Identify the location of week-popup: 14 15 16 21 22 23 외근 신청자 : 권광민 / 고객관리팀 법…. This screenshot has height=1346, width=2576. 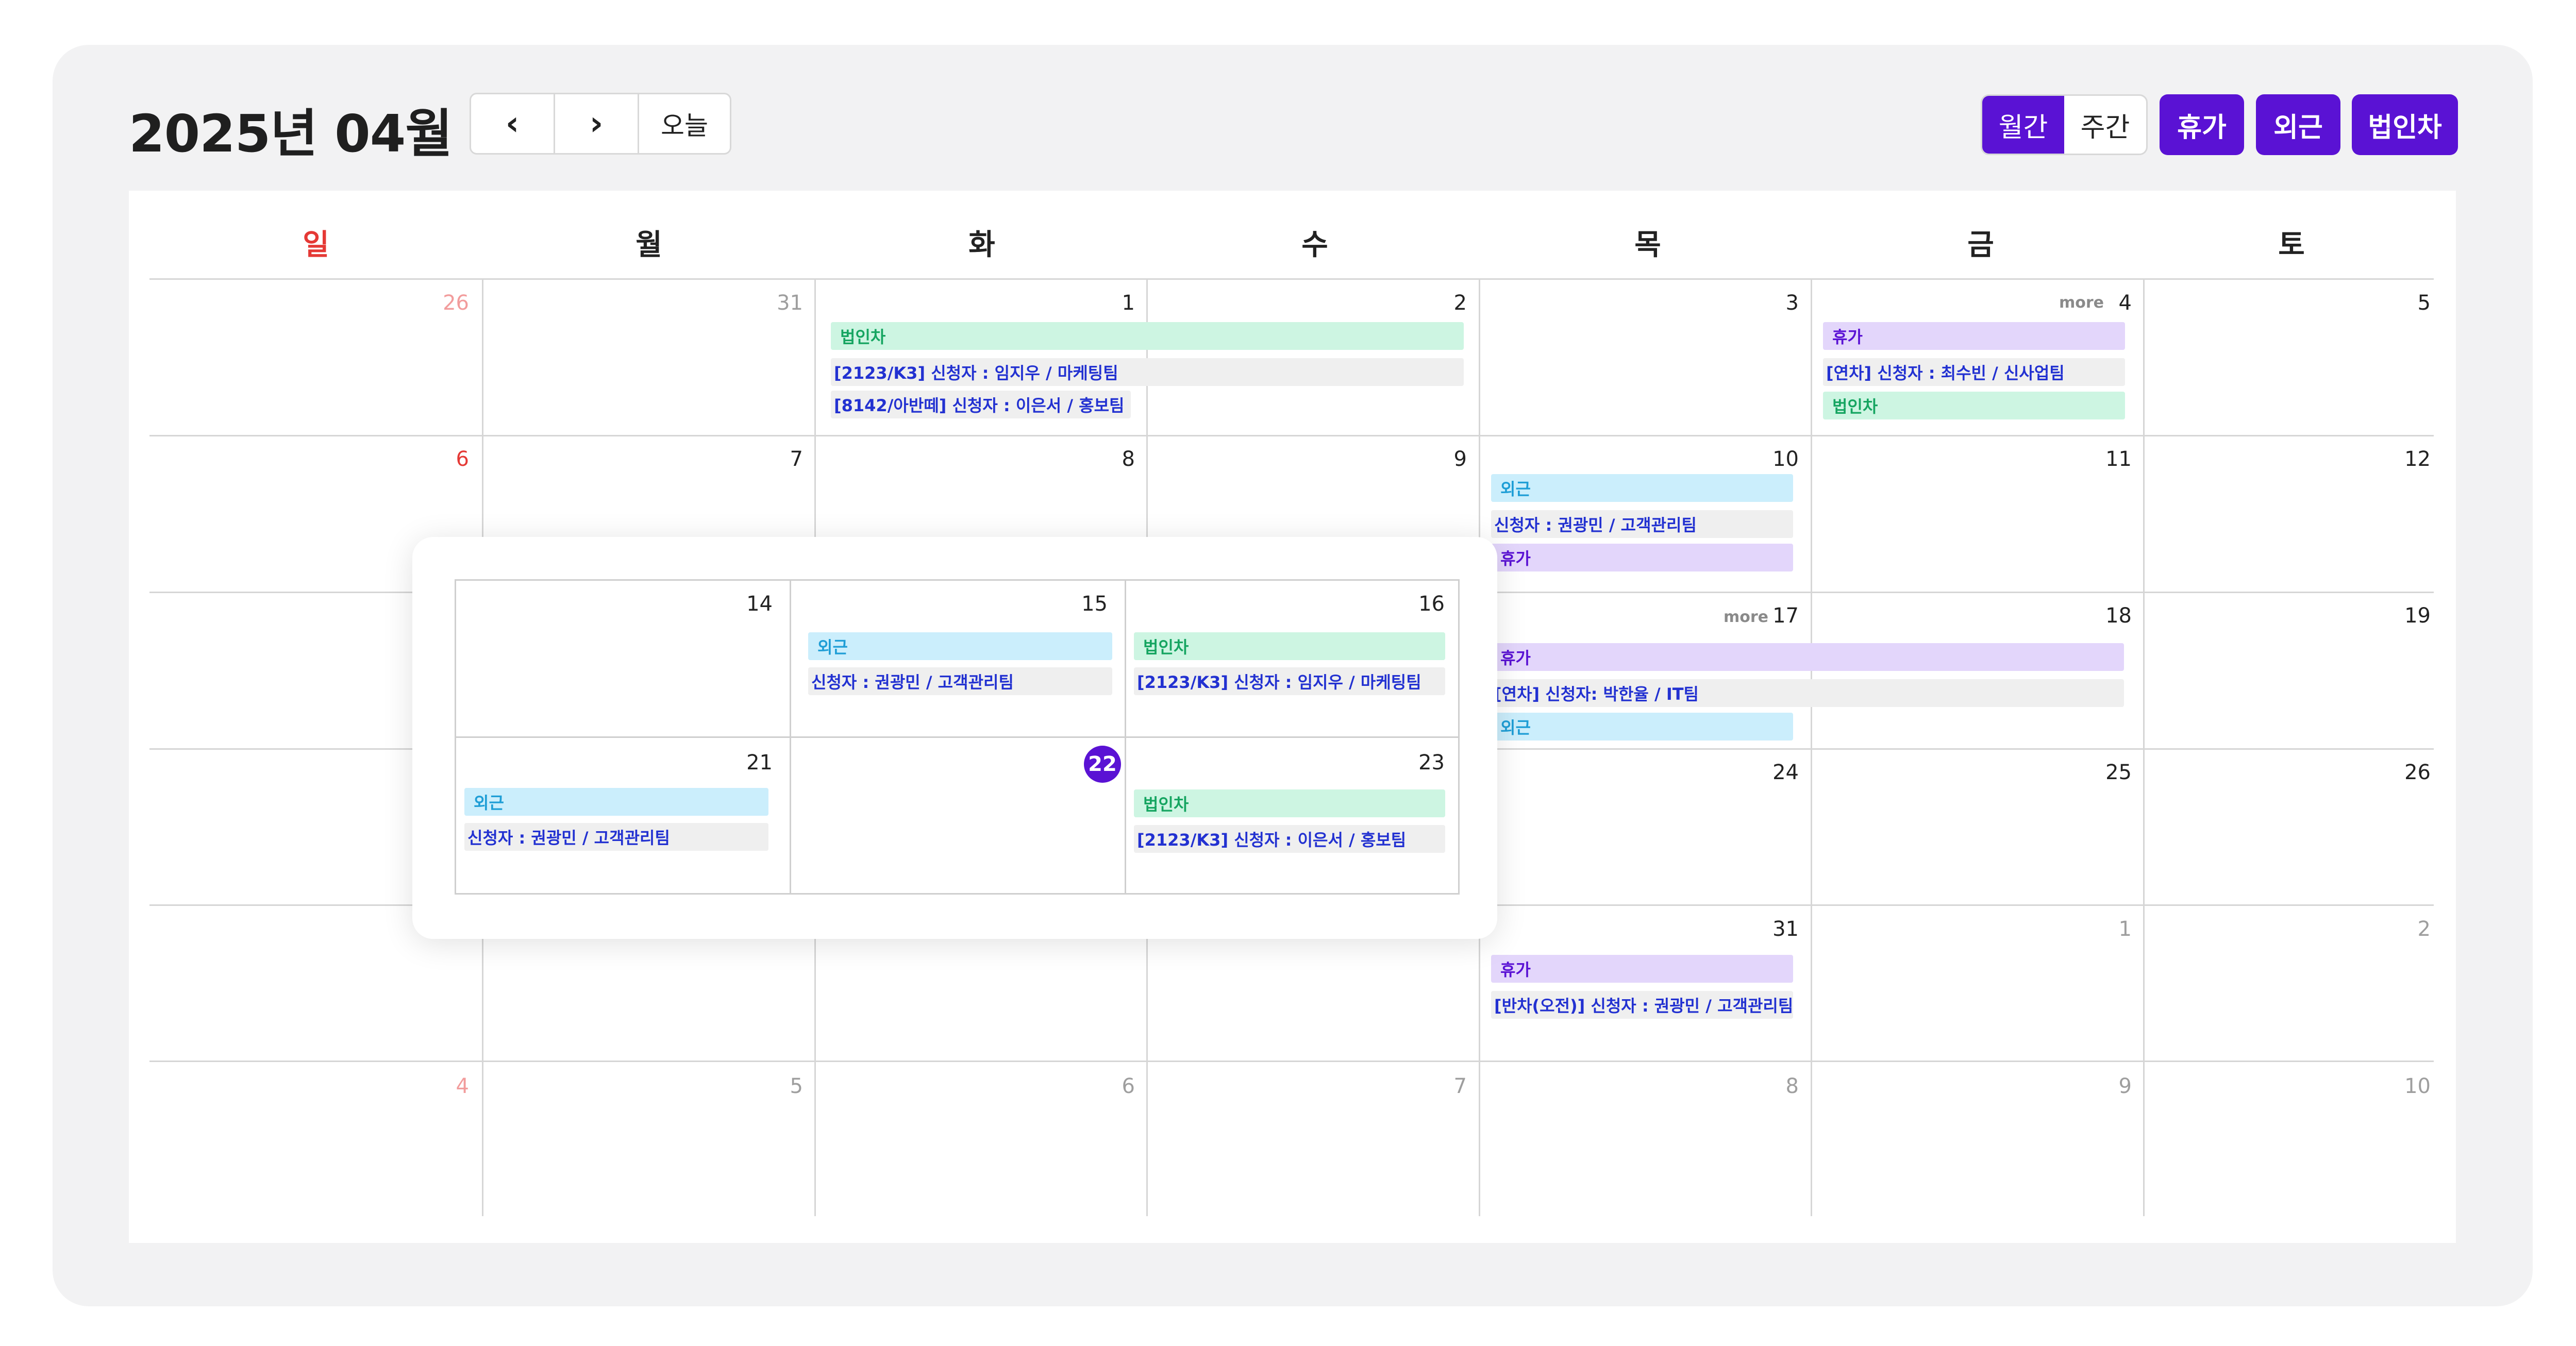
(954, 738).